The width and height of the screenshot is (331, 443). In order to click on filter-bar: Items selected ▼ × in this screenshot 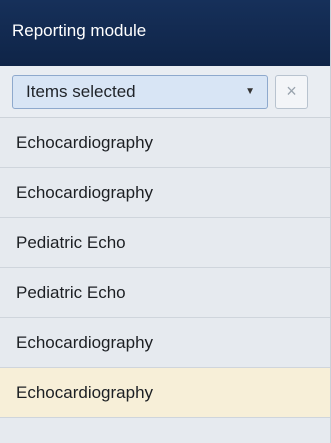, I will do `click(165, 92)`.